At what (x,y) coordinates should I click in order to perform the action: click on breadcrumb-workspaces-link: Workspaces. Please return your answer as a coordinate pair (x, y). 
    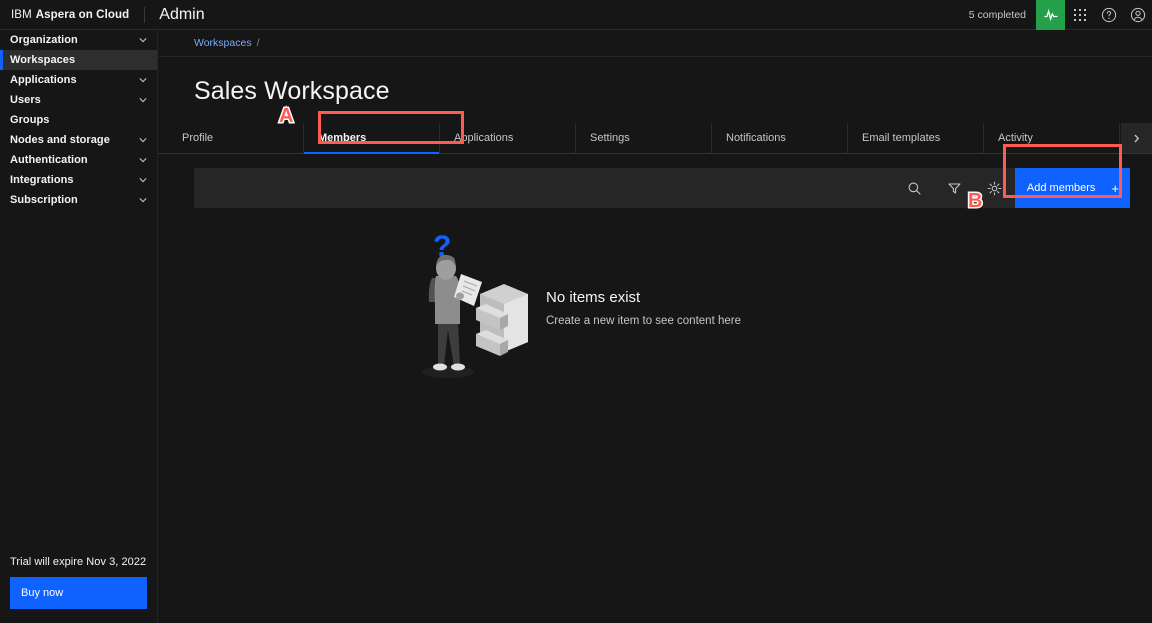
    Looking at the image, I should click on (223, 43).